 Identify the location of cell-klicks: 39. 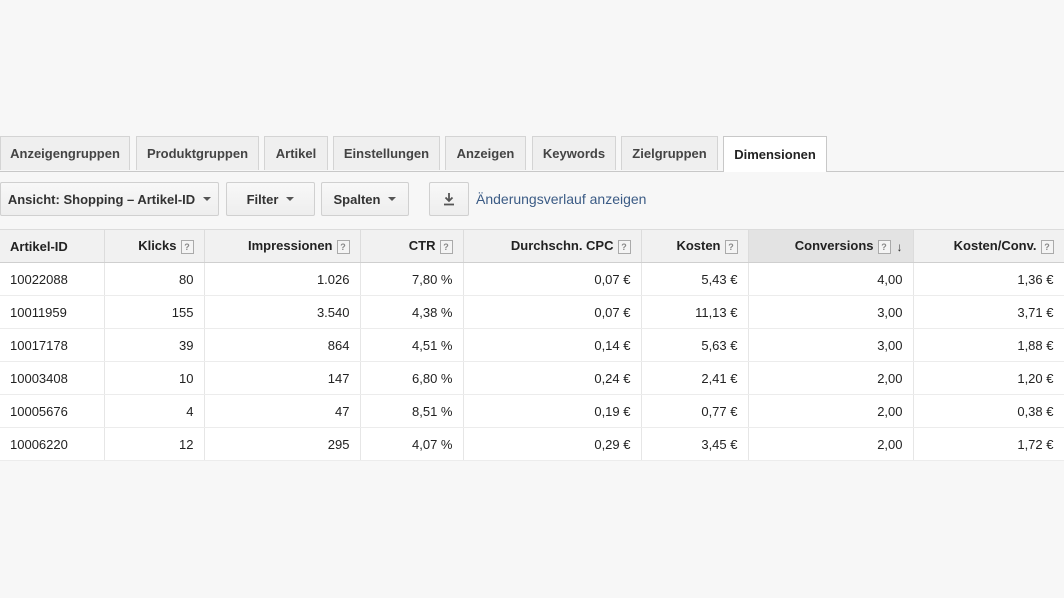
(154, 345).